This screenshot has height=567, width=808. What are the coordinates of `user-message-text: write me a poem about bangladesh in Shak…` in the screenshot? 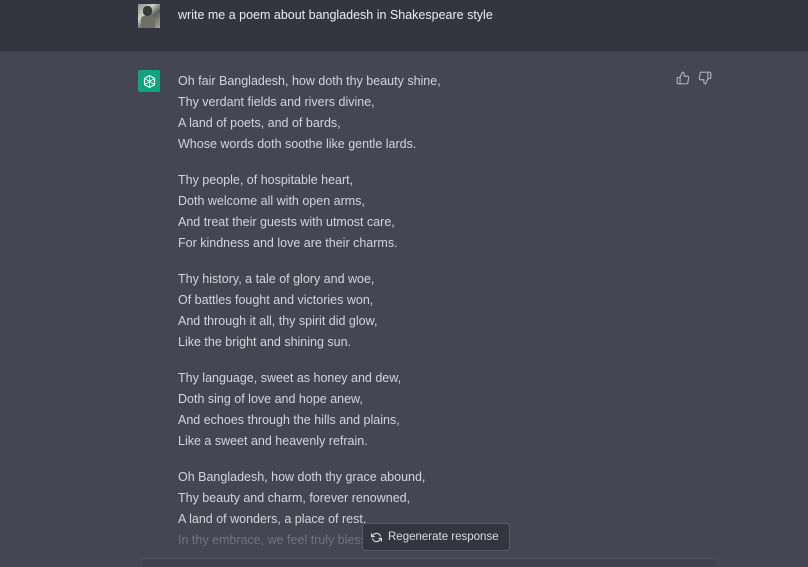 It's located at (335, 15).